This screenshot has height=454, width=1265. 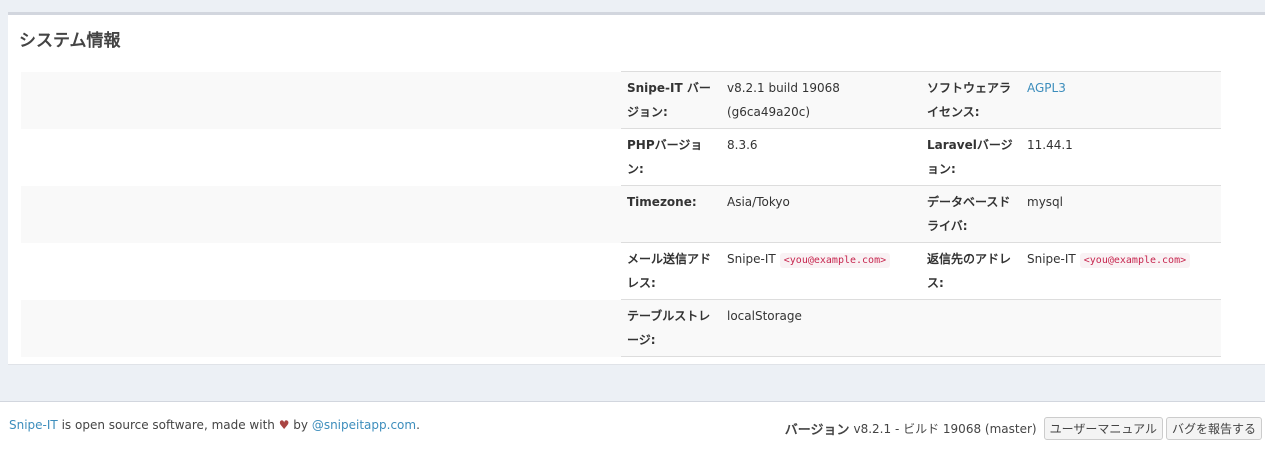 What do you see at coordinates (751, 259) in the screenshot?
I see `mail-from-name: Snipe-IT` at bounding box center [751, 259].